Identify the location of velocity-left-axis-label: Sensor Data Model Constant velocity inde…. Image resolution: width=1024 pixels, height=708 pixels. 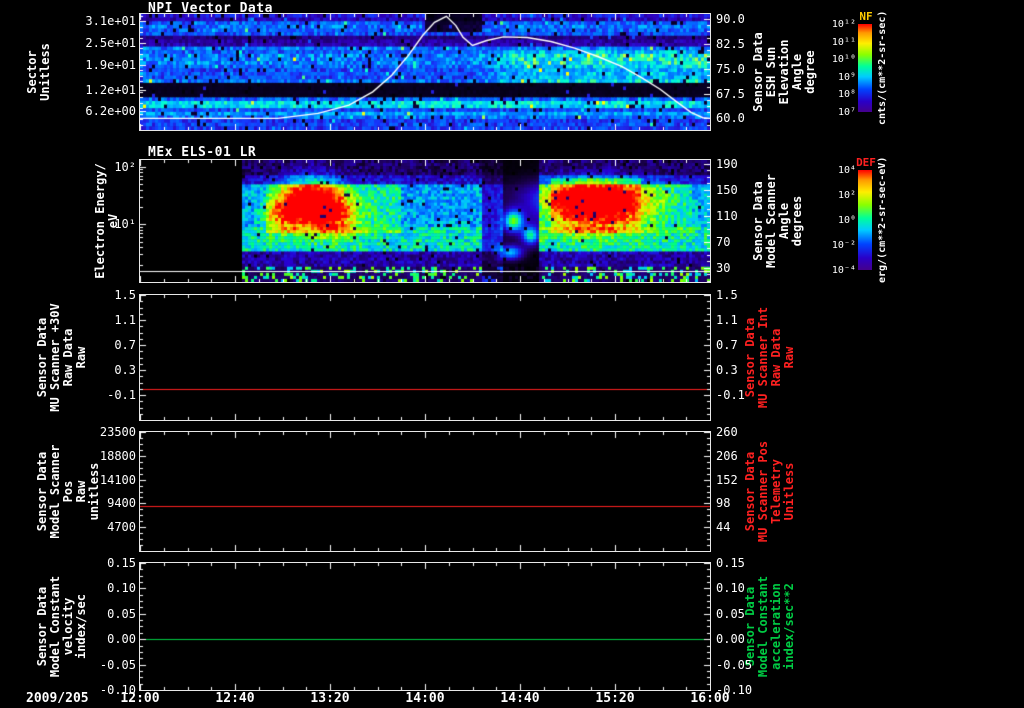
(61, 626).